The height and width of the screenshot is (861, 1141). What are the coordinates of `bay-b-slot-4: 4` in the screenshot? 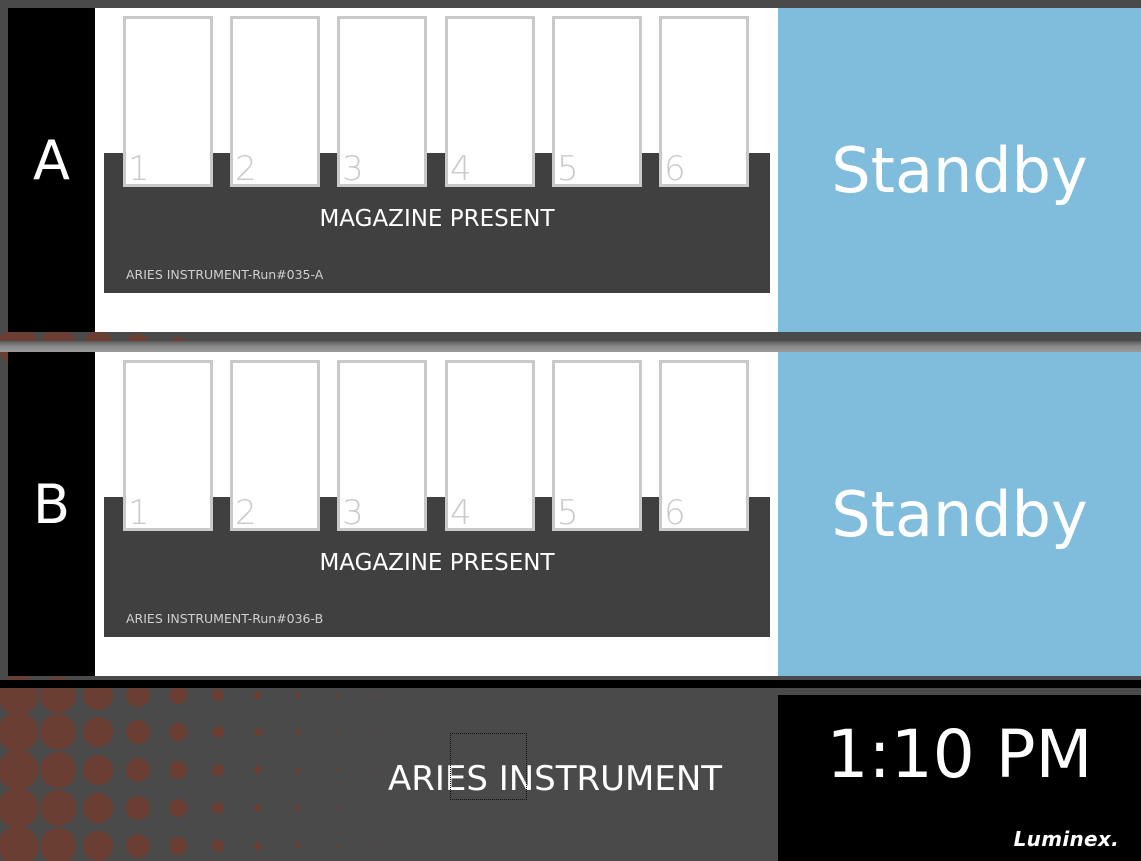 It's located at (490, 445).